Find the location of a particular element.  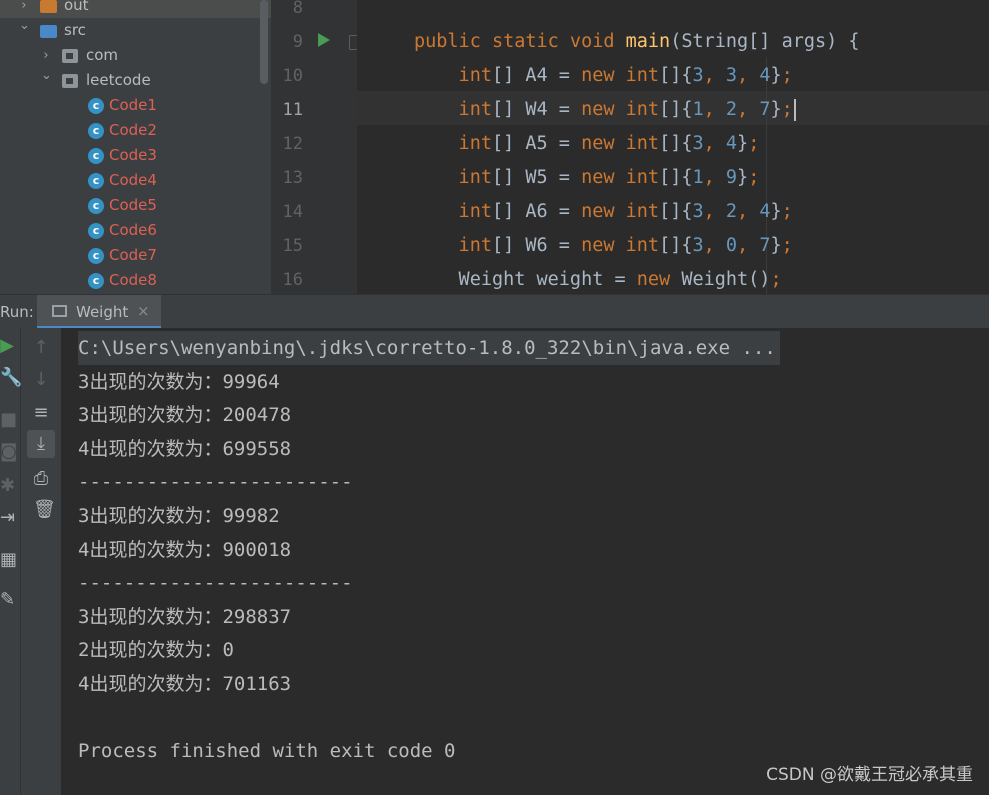

run-label: Run: is located at coordinates (17, 312).